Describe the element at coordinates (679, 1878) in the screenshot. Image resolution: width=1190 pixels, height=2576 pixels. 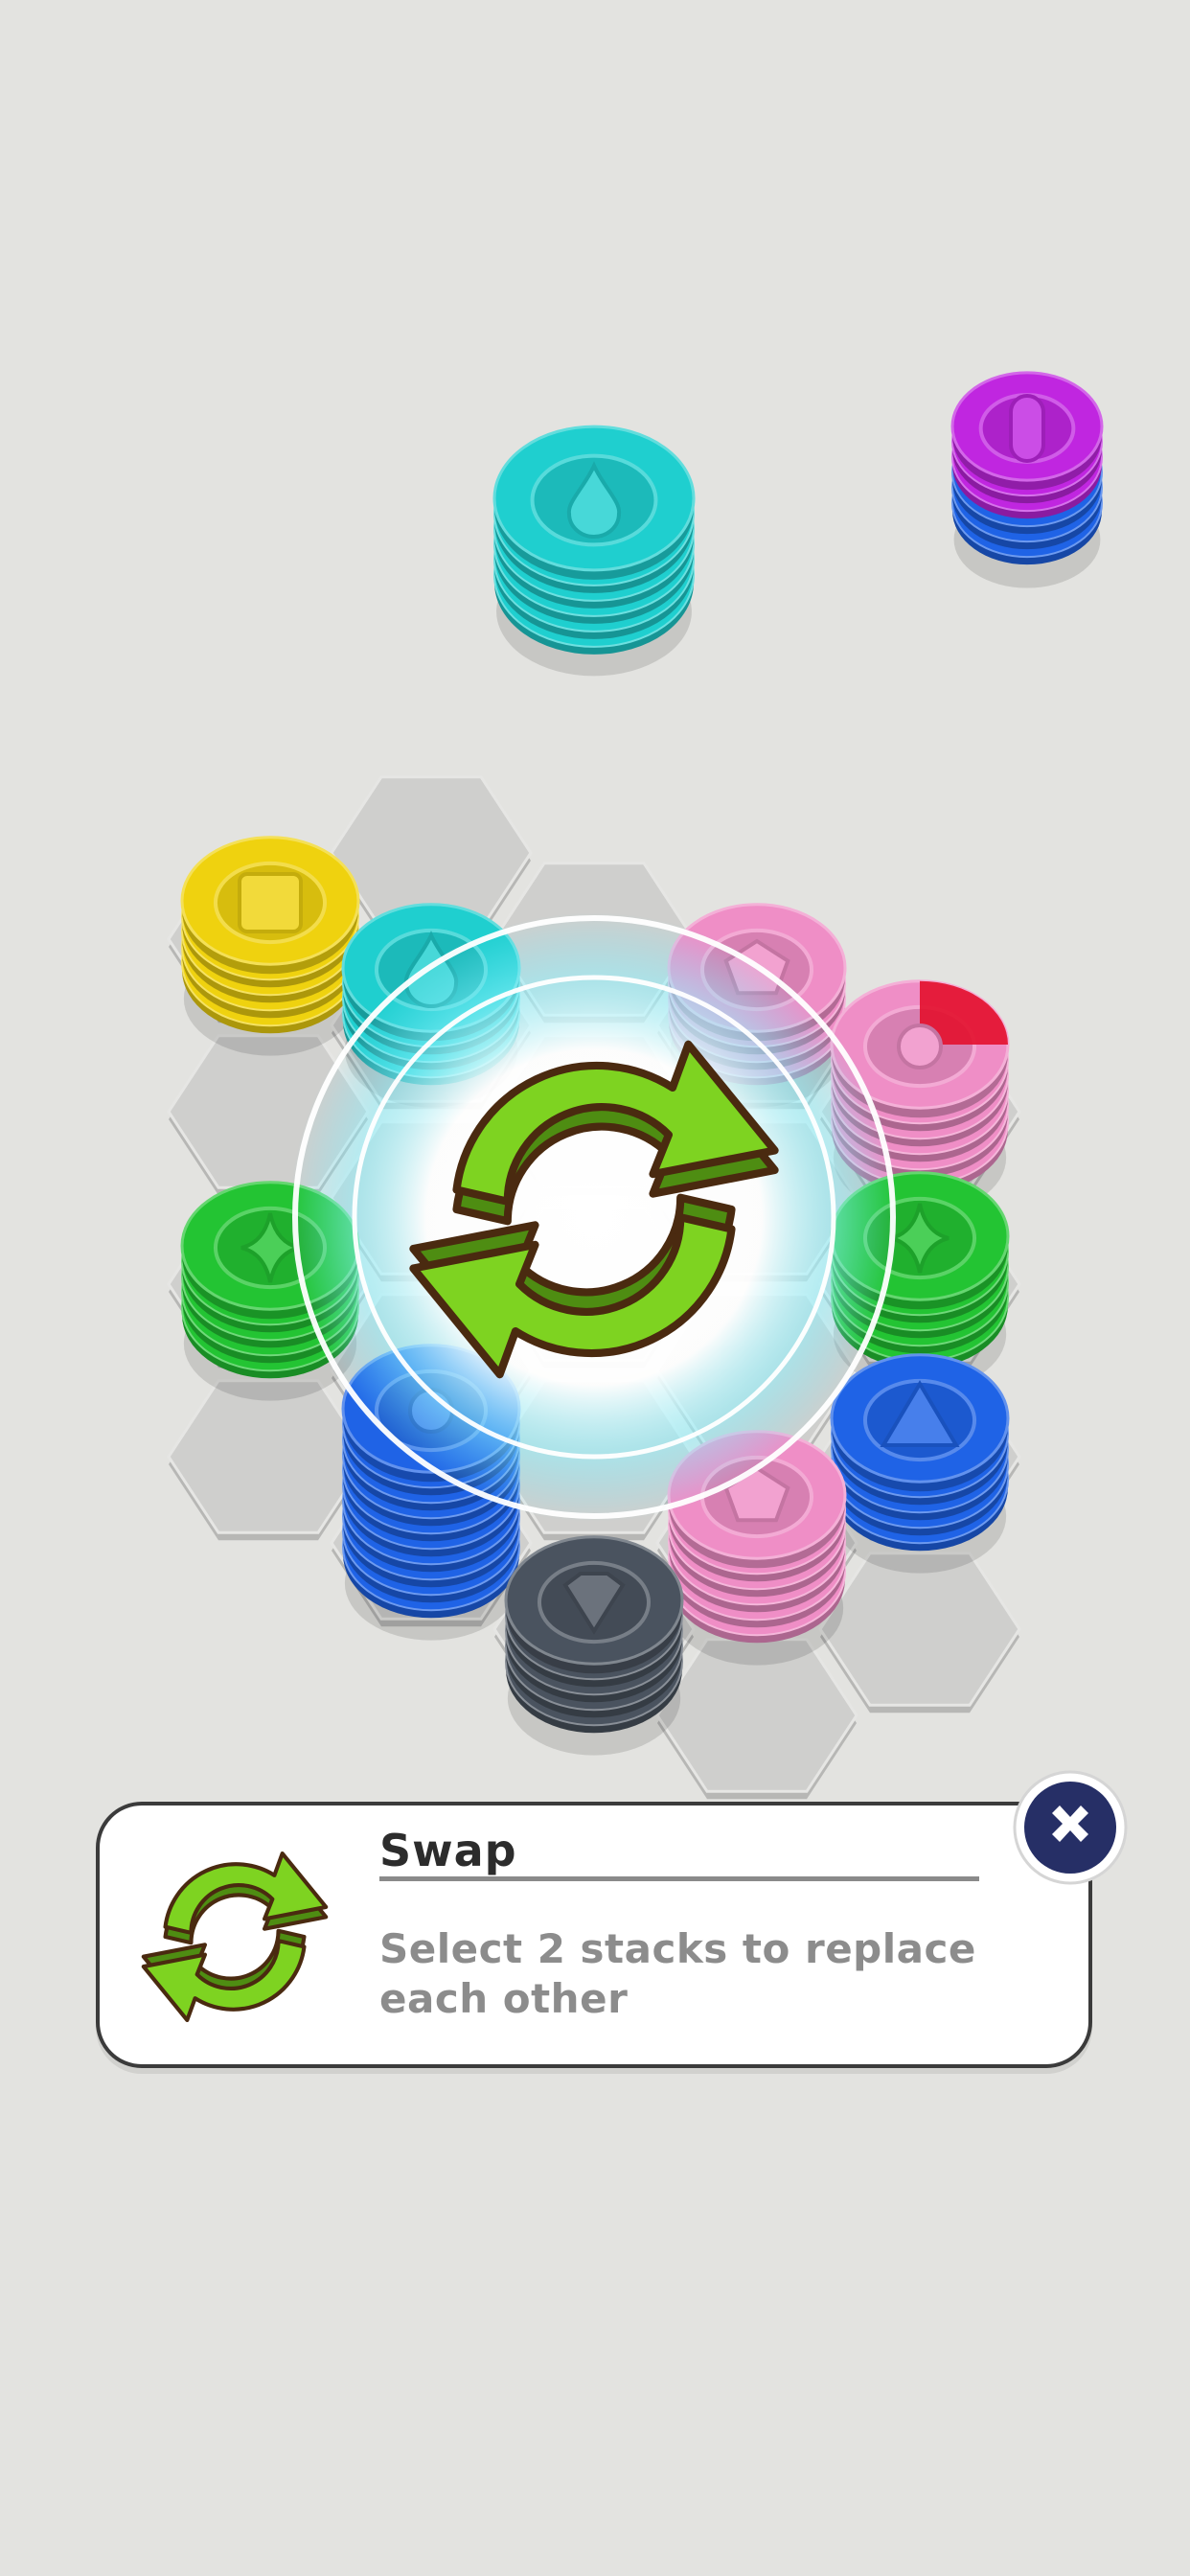
I see `panel-divider` at that location.